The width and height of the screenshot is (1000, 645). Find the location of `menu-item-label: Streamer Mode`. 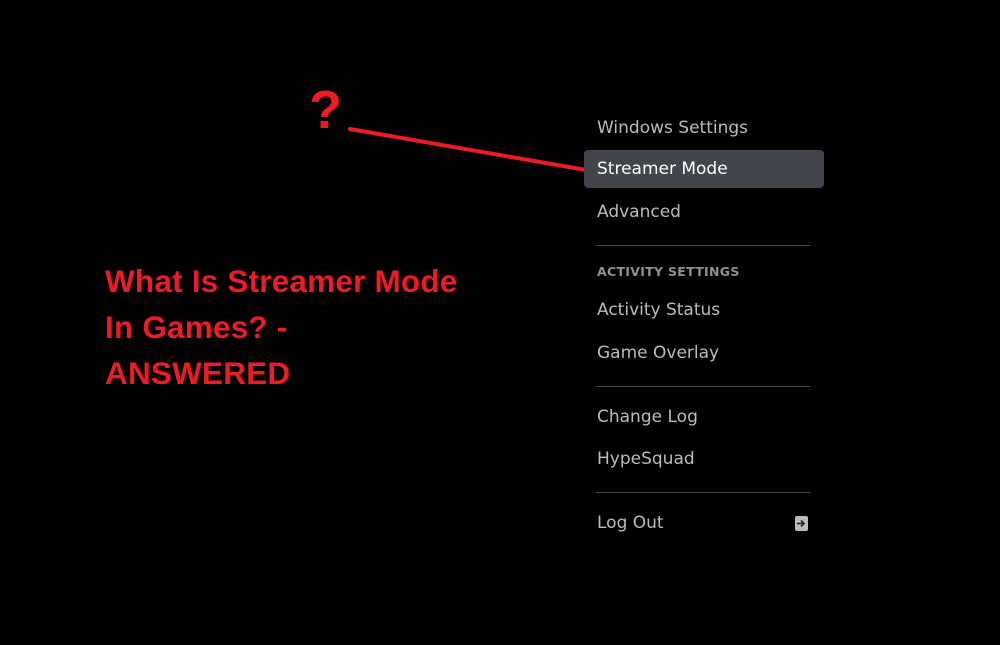

menu-item-label: Streamer Mode is located at coordinates (662, 169).